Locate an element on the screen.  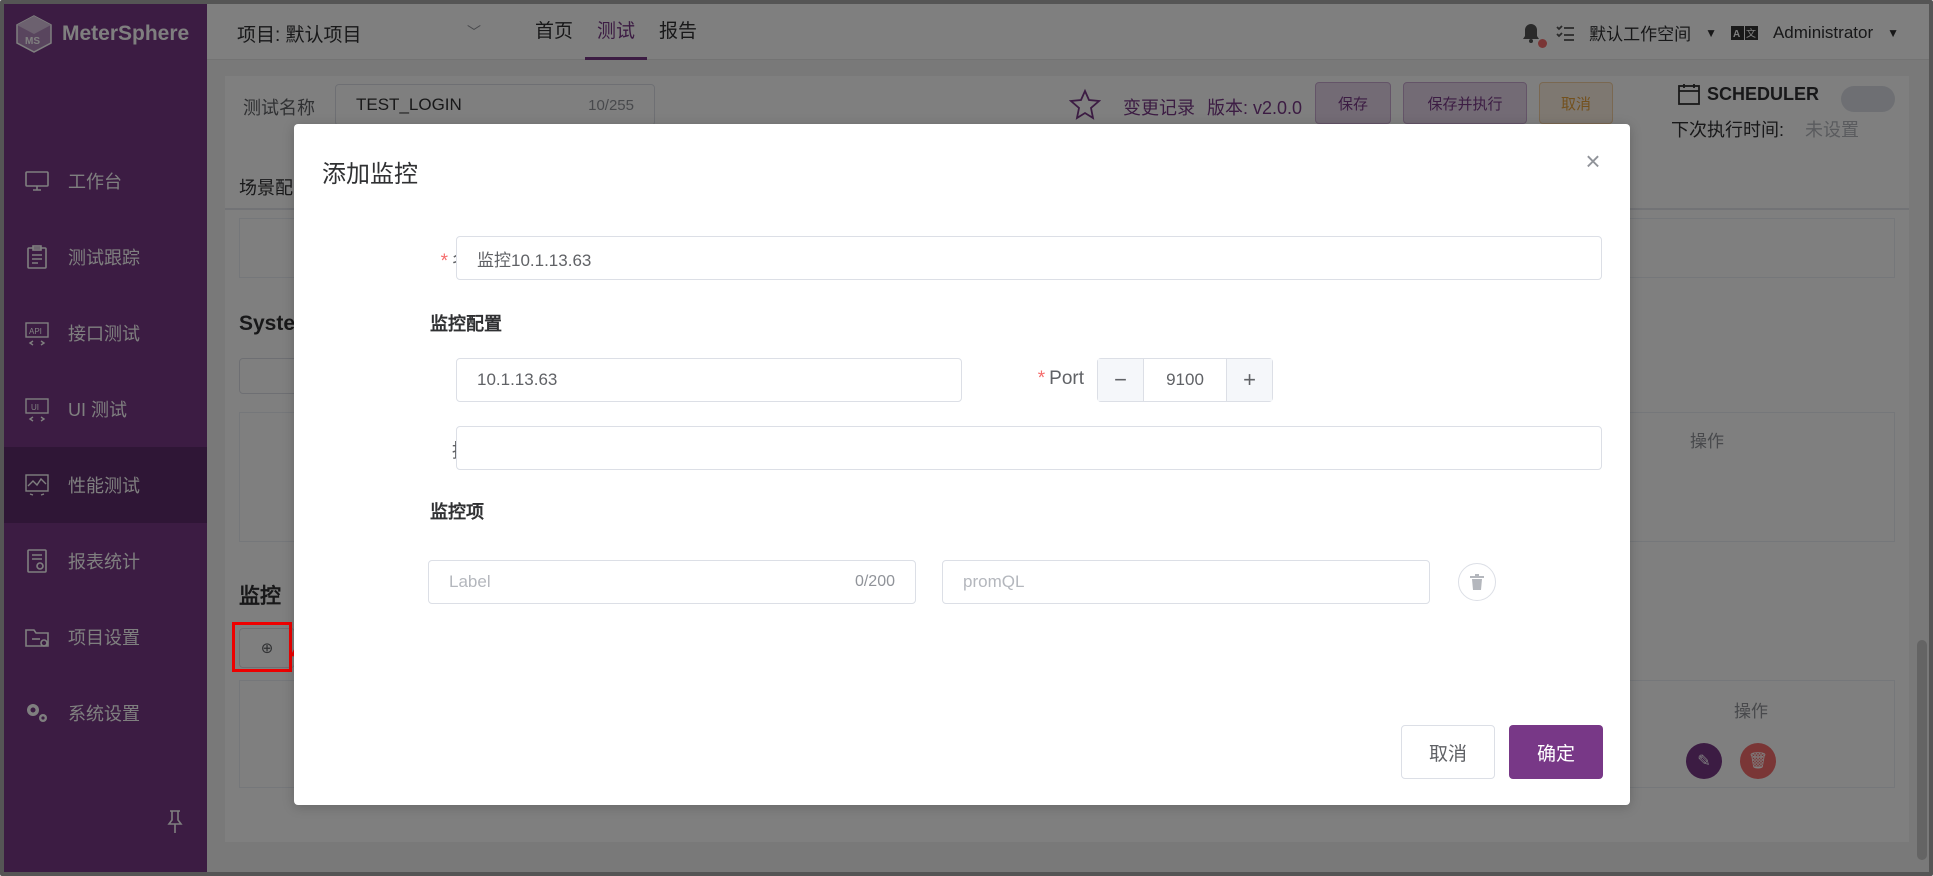
trash-icon is located at coordinates (1477, 582).